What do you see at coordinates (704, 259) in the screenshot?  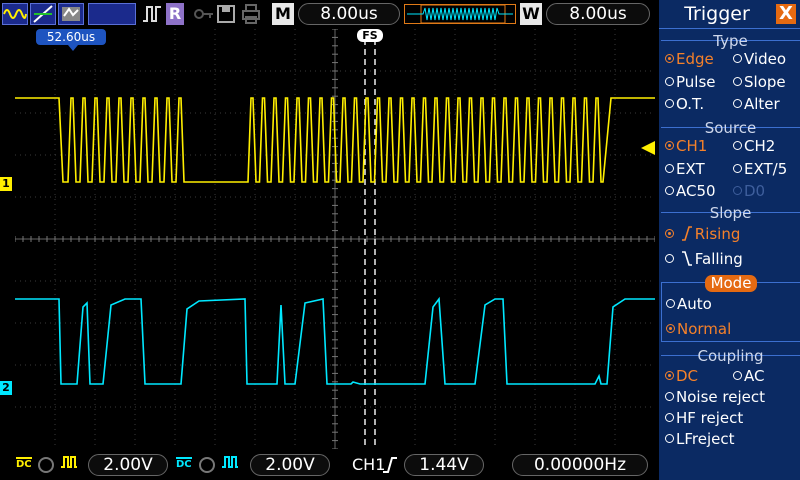 I see `slope-falling-option: Falling` at bounding box center [704, 259].